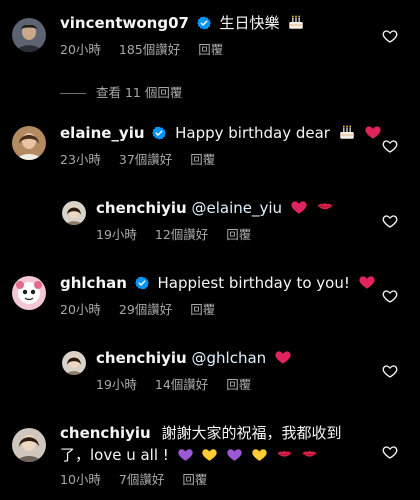 The image size is (420, 500). What do you see at coordinates (229, 358) in the screenshot?
I see `mention-link: @ghlchan` at bounding box center [229, 358].